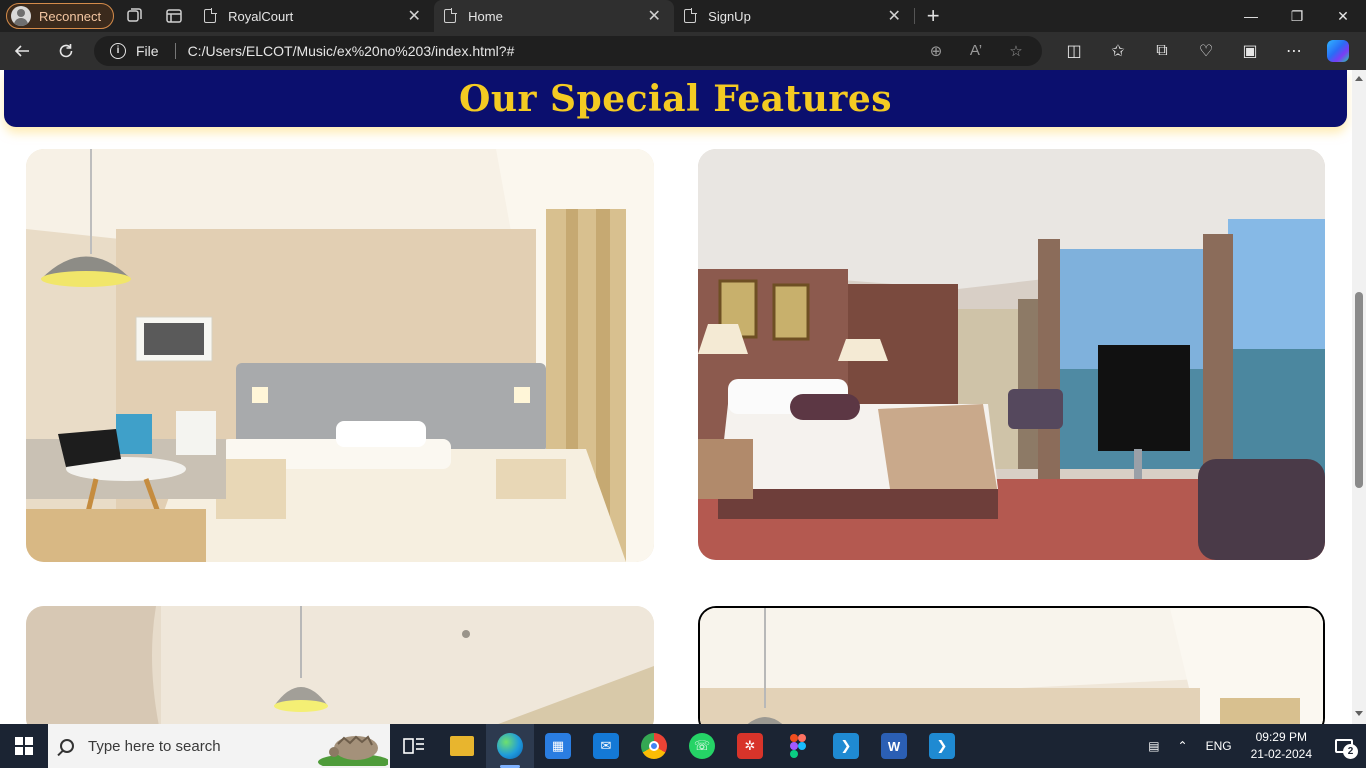 Image resolution: width=1366 pixels, height=768 pixels. I want to click on keyboard-icon: ▤, so click(1153, 746).